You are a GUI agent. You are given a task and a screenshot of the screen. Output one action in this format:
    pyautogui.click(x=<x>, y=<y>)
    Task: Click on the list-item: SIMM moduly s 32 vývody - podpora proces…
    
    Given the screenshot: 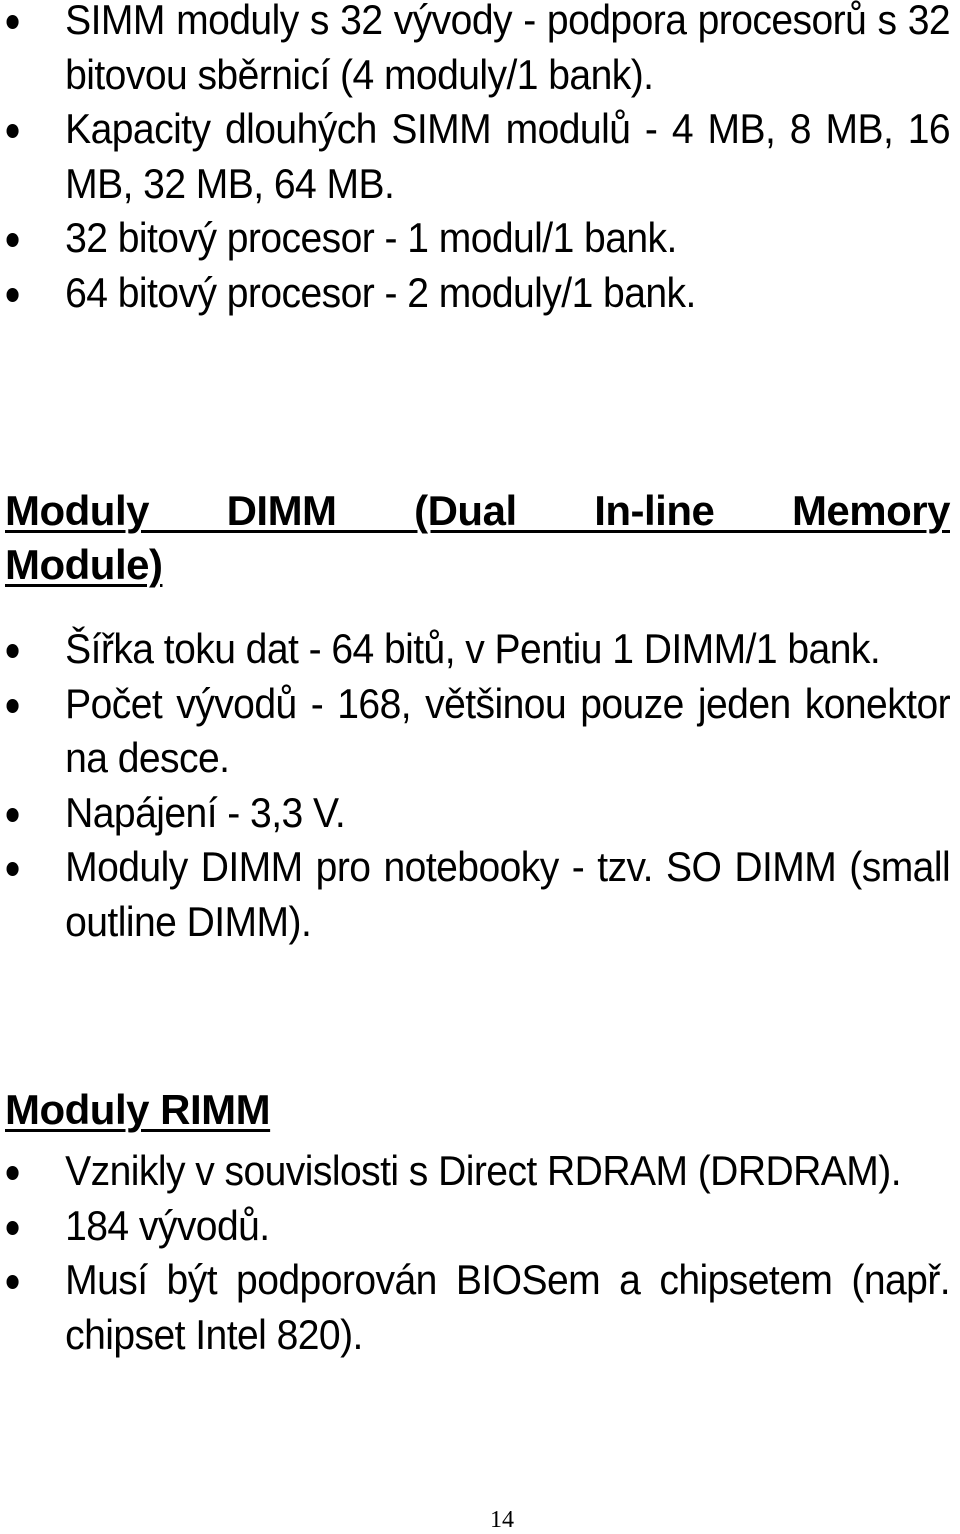 What is the action you would take?
    pyautogui.click(x=475, y=51)
    